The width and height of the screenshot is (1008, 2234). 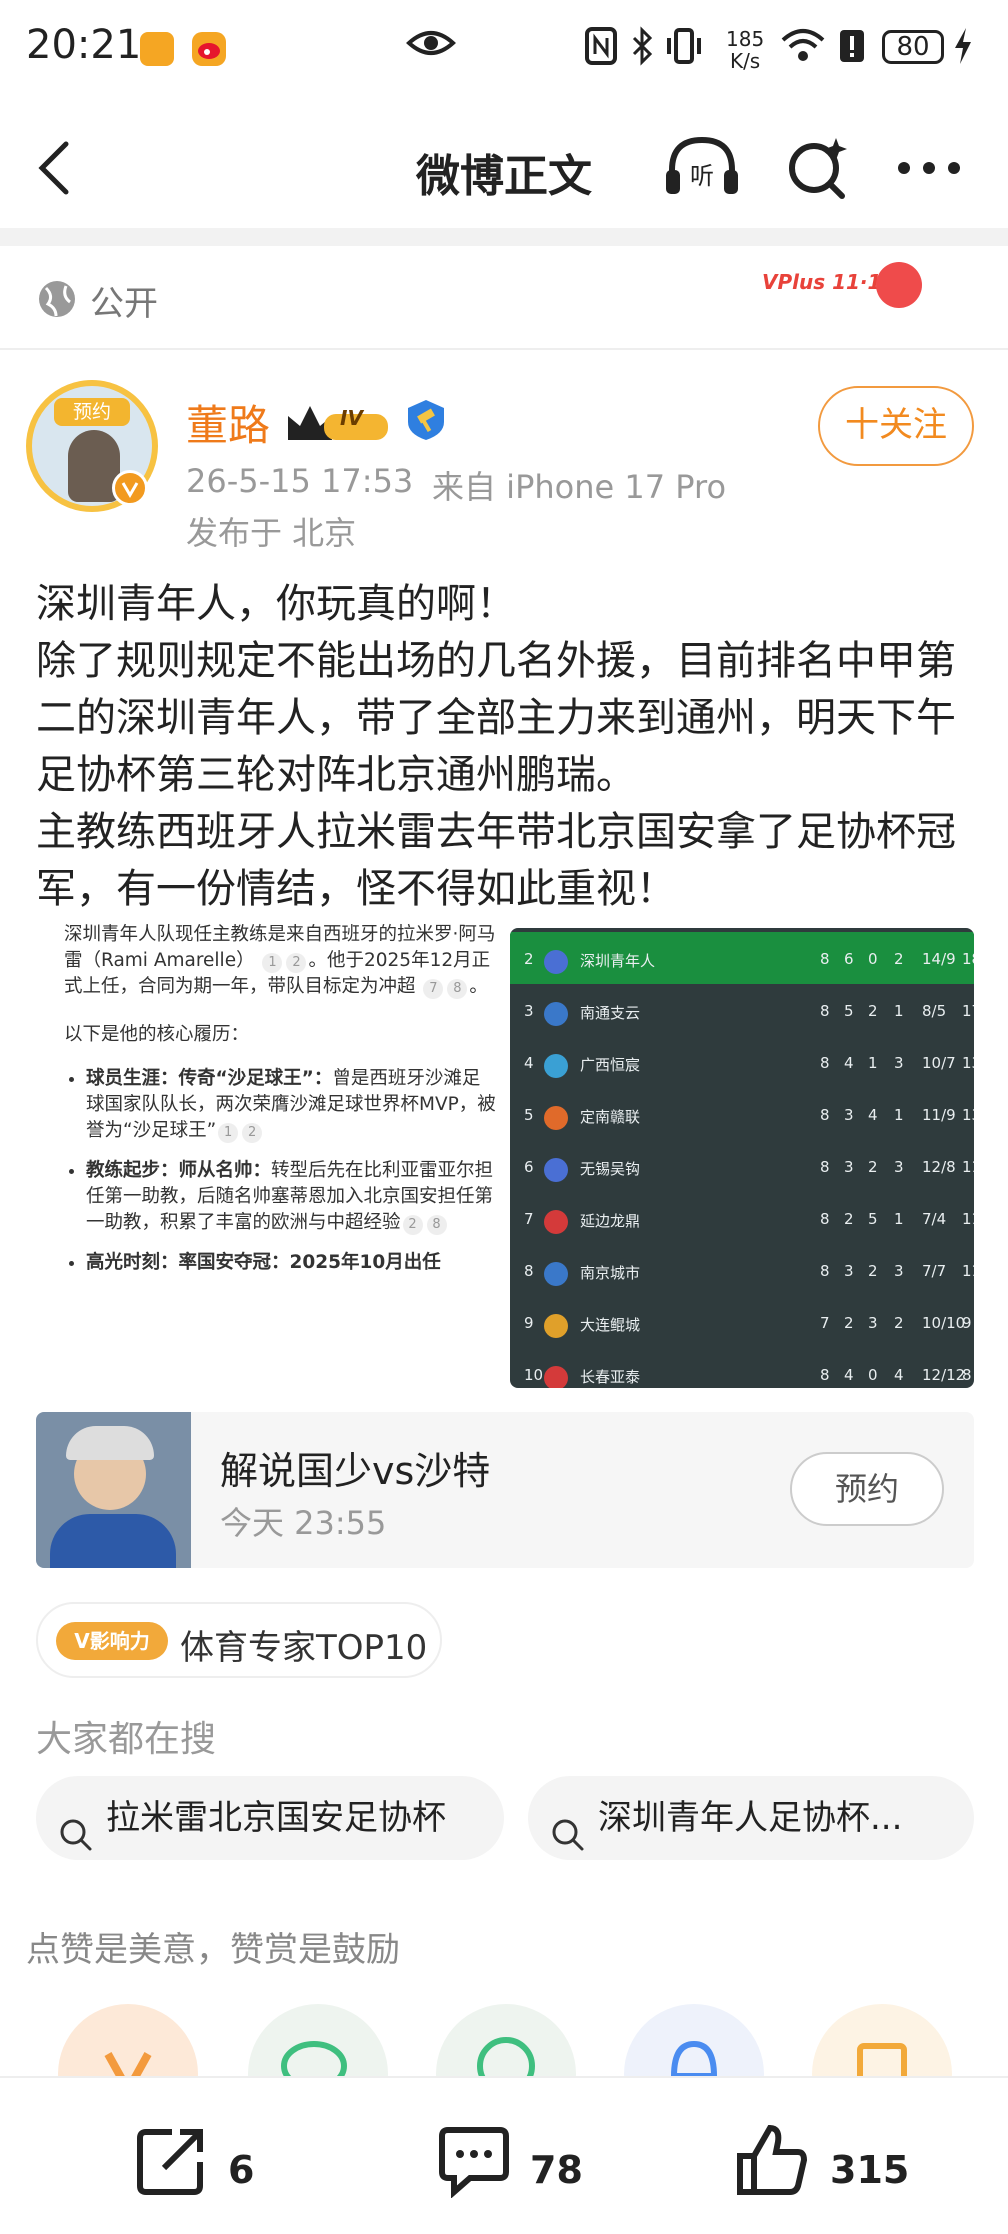 I want to click on standings-row: 3 南通支云 8521 8/5 17, so click(x=742, y=1010).